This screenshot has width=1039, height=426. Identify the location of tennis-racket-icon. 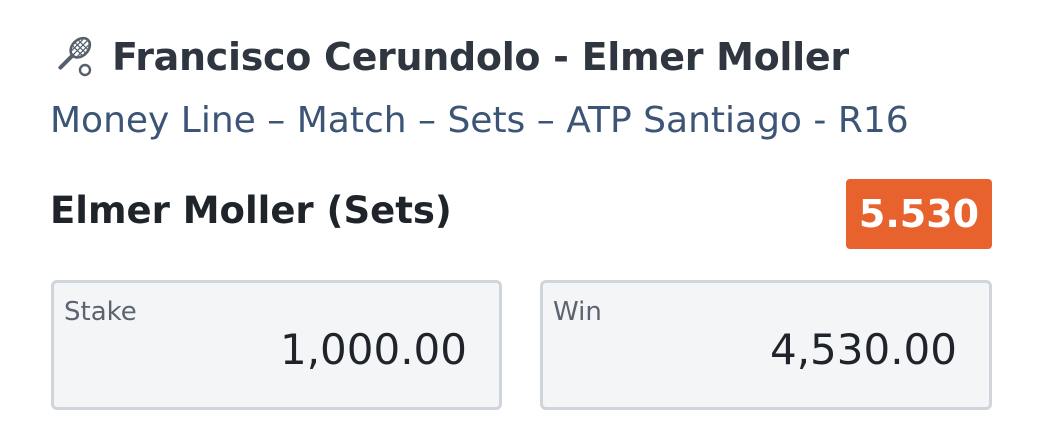
(75, 56).